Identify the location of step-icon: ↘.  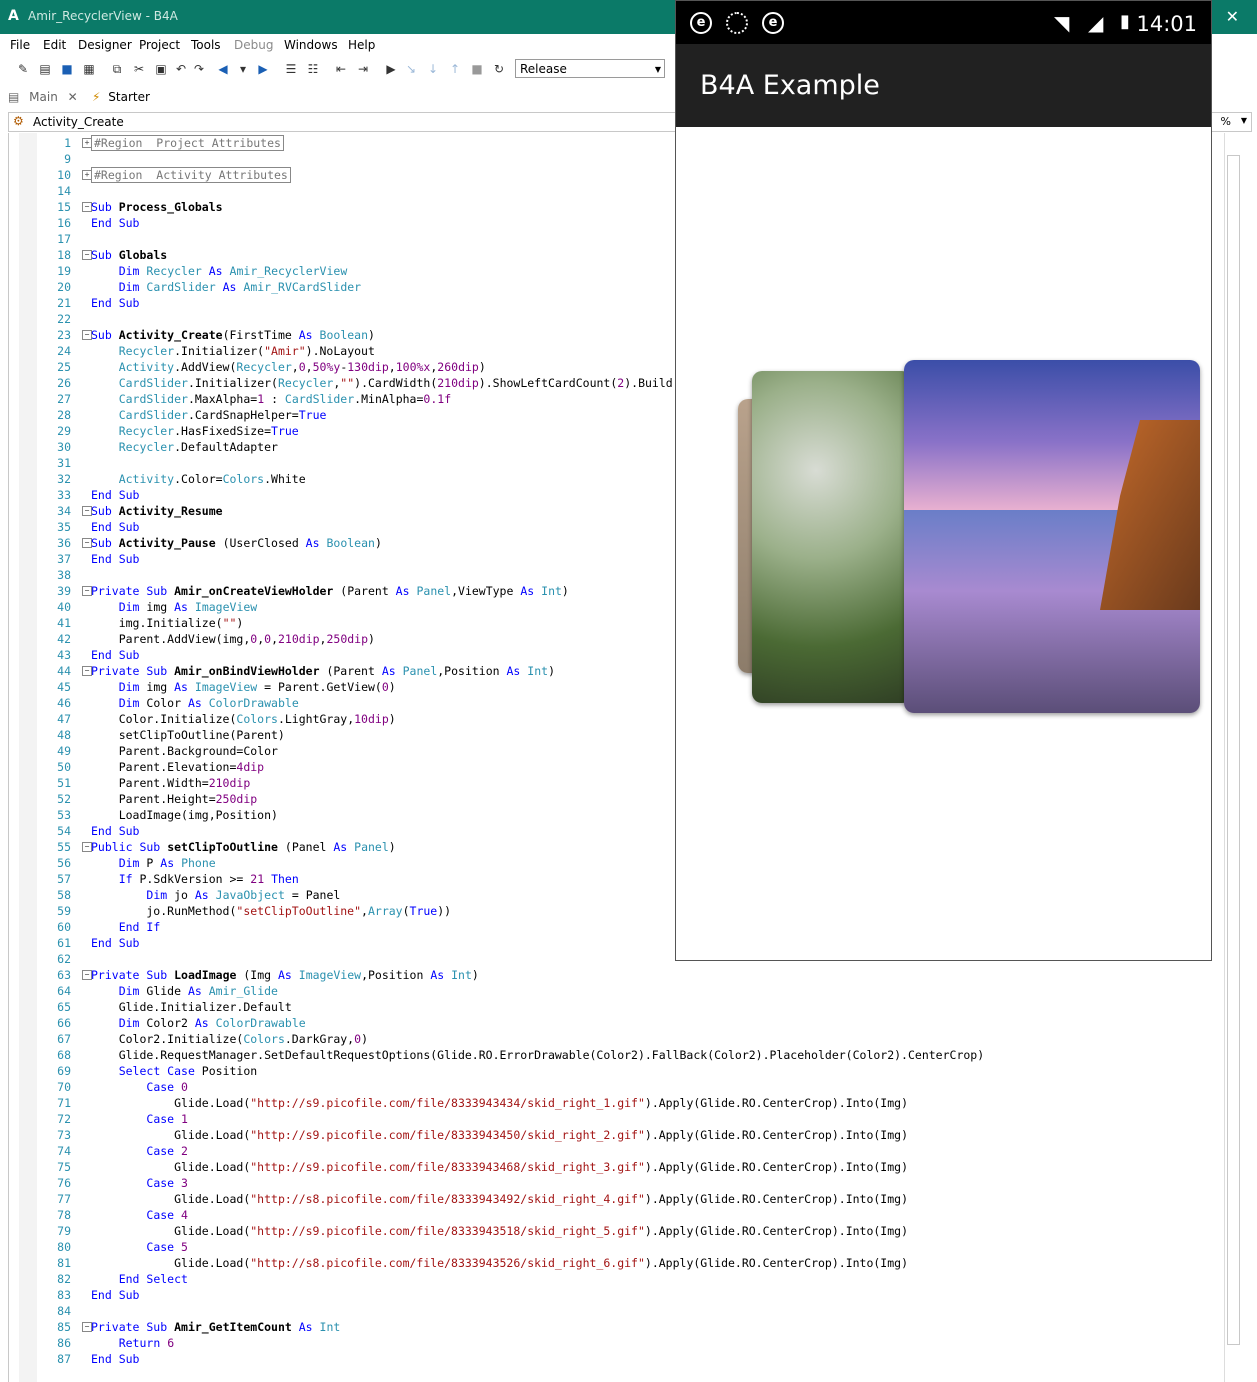
(411, 69).